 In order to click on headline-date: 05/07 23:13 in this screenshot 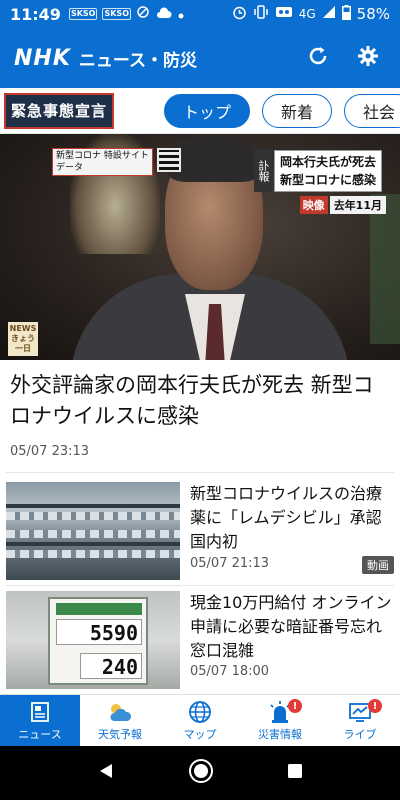, I will do `click(50, 451)`.